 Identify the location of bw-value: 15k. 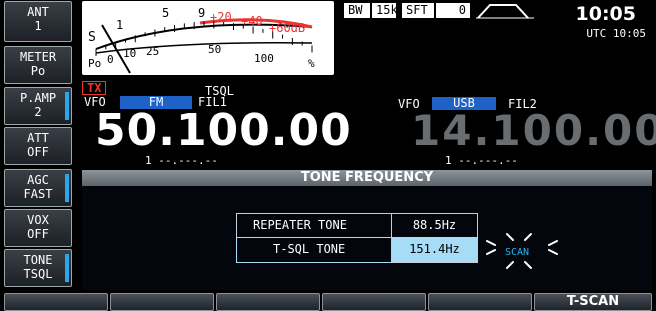
(385, 10).